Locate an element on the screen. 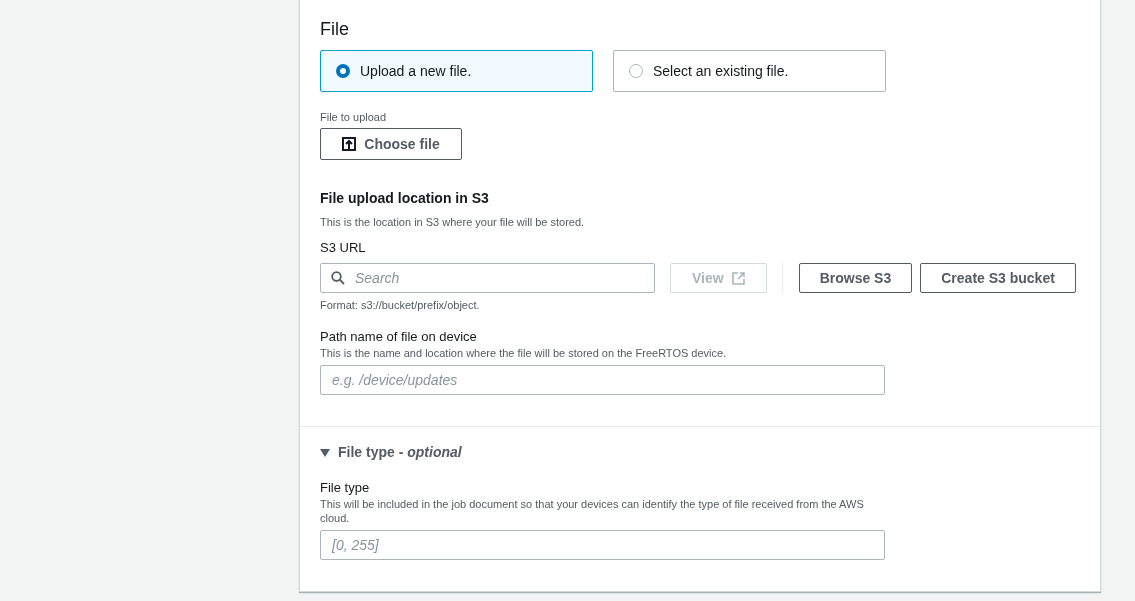  expand-section-toggle: File type - optional is located at coordinates (391, 452).